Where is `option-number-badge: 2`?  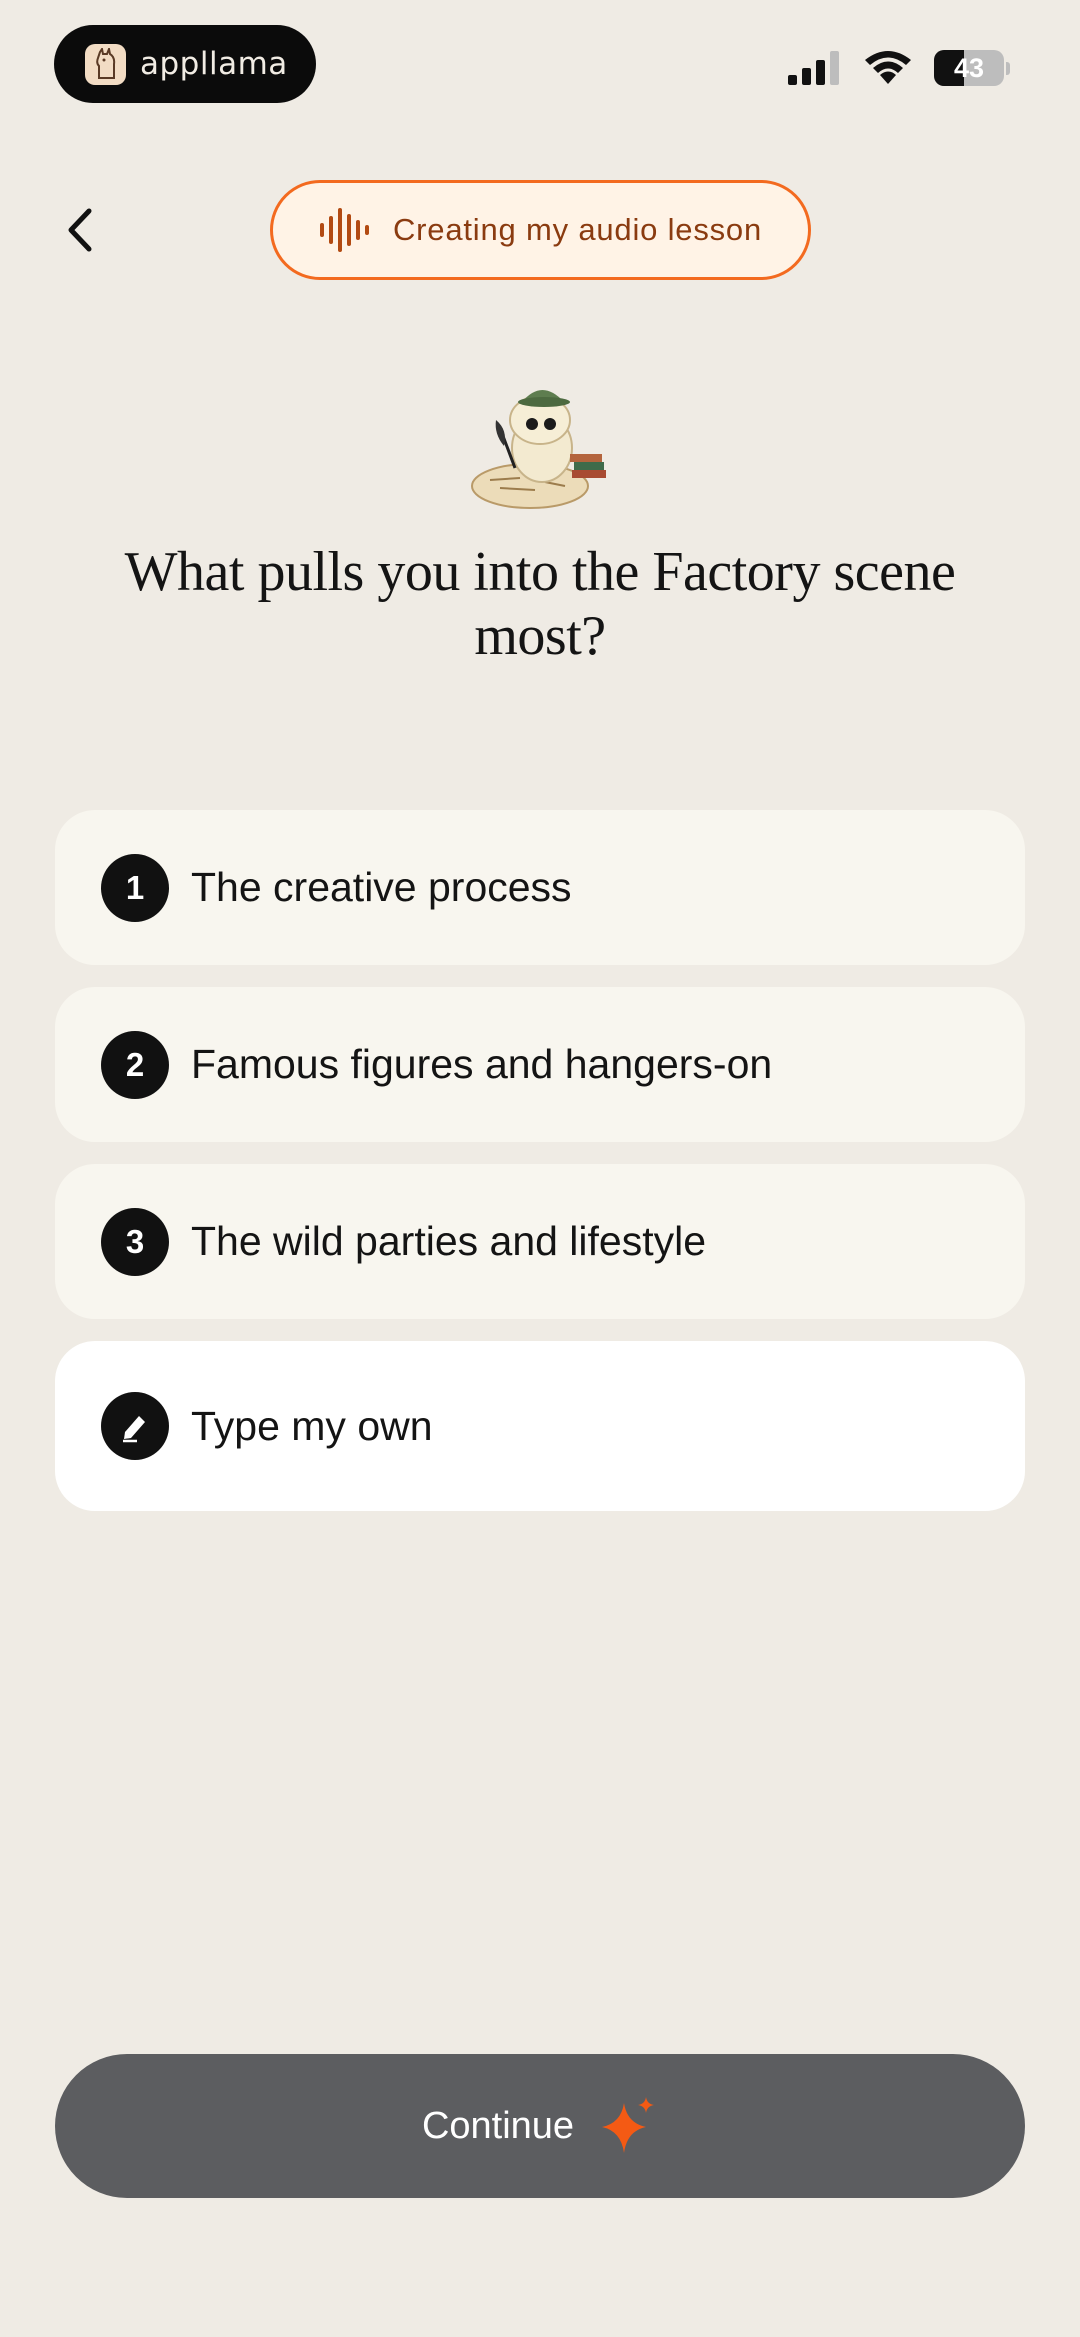 option-number-badge: 2 is located at coordinates (135, 1064).